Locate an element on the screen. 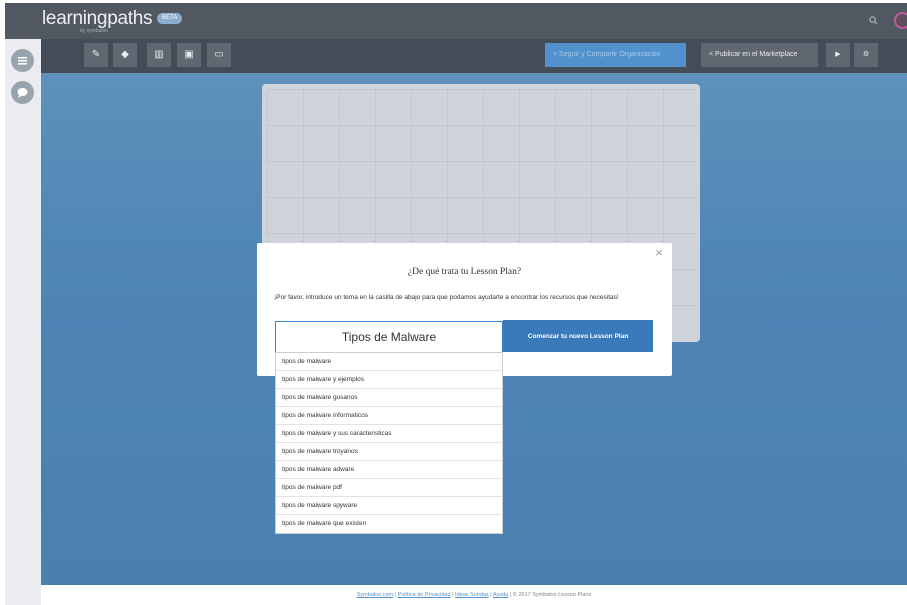 This screenshot has height=605, width=907. suggestion-item: tipos de malware troyanos is located at coordinates (389, 452).